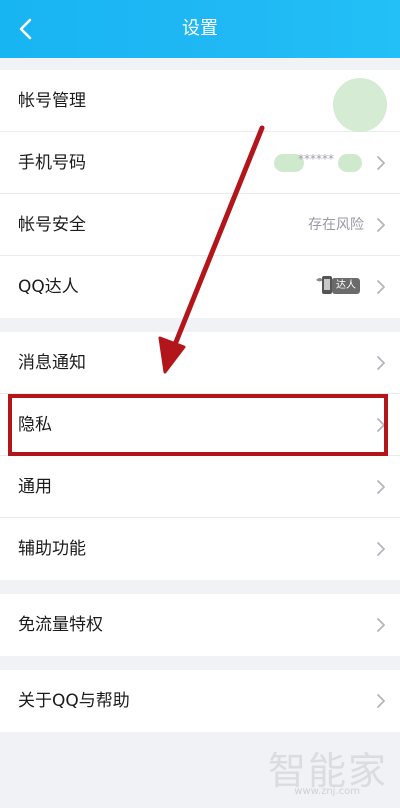 This screenshot has width=400, height=808. I want to click on title-bar: 设置, so click(200, 29).